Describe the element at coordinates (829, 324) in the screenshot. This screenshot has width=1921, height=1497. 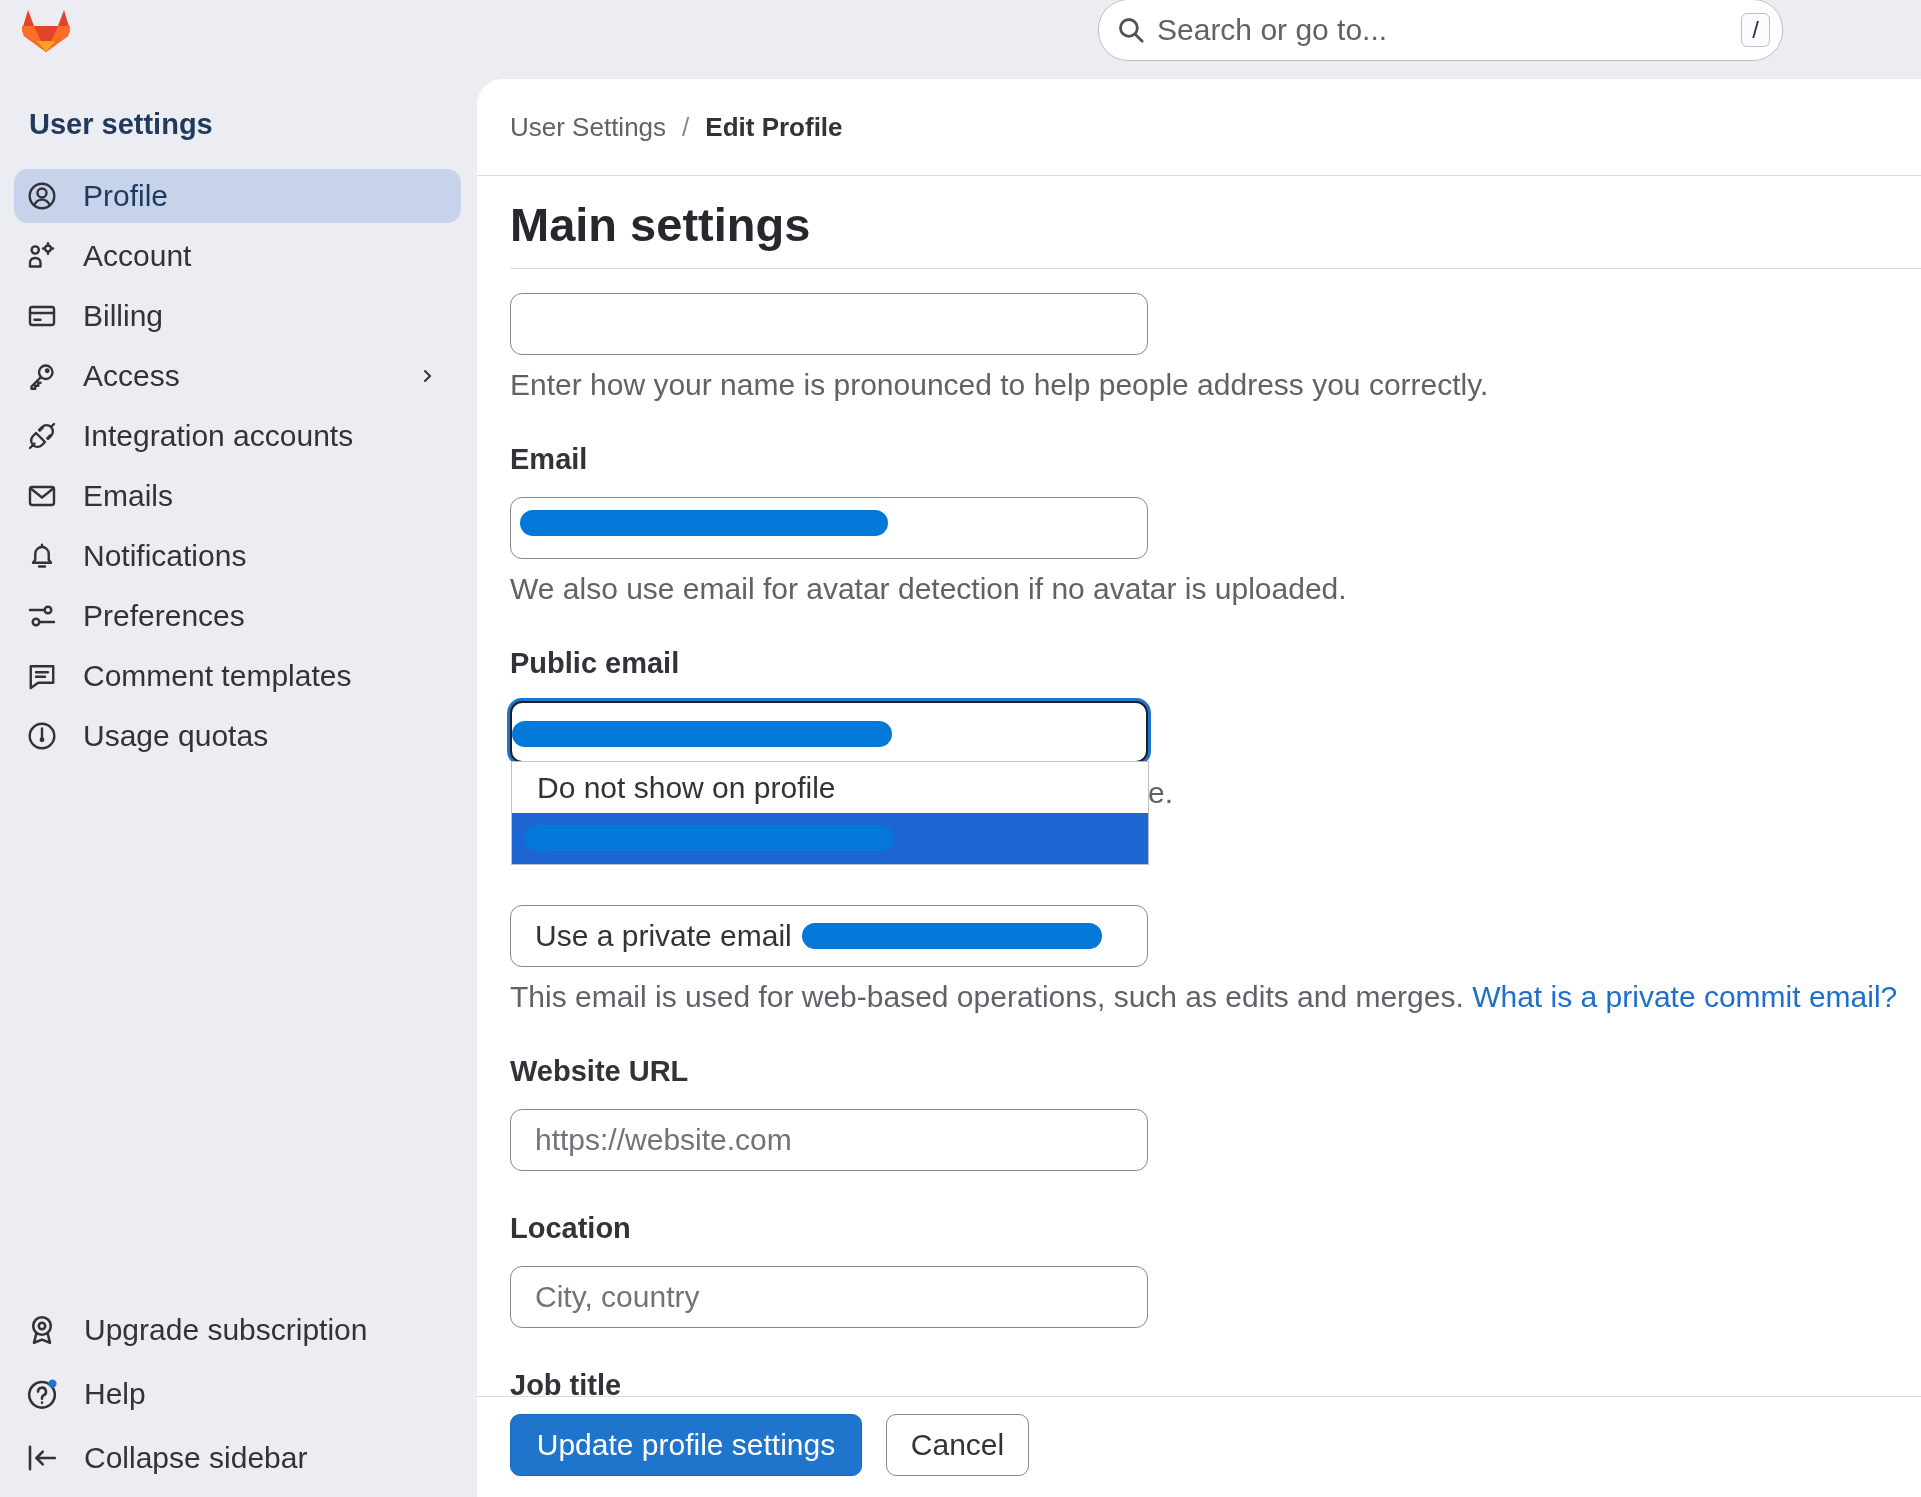
I see `text-field` at that location.